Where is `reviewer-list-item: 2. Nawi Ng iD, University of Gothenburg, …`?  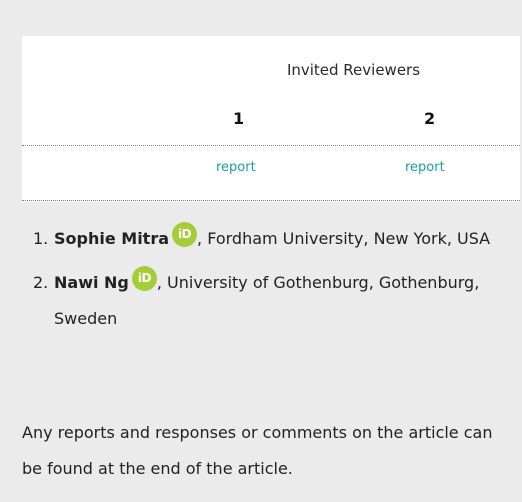 reviewer-list-item: 2. Nawi Ng iD, University of Gothenburg, … is located at coordinates (268, 301).